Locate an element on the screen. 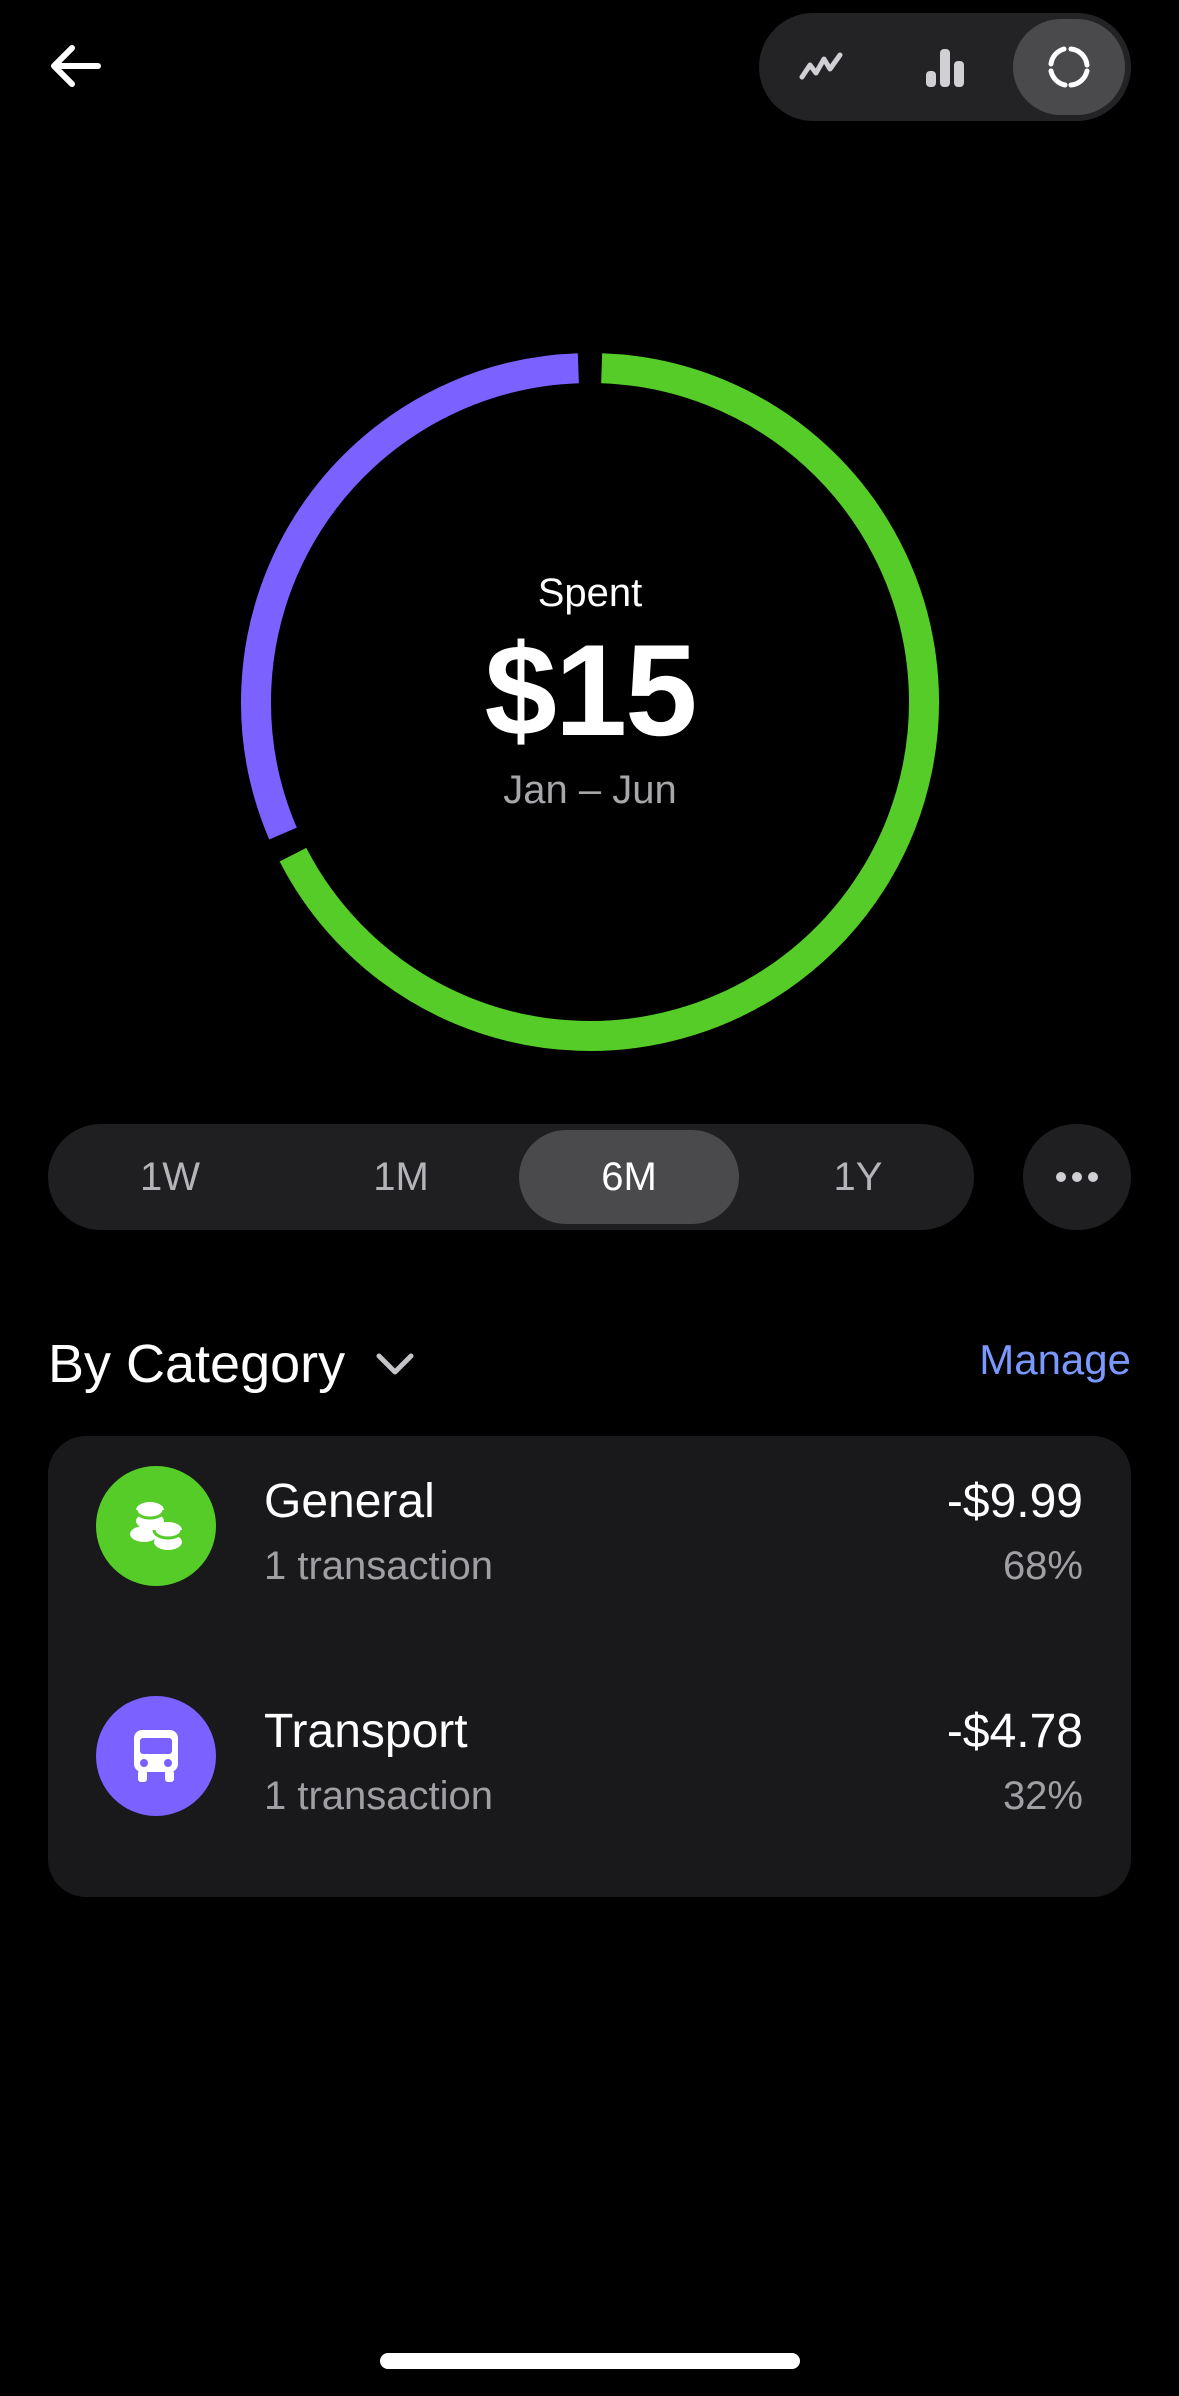 The image size is (1179, 2396). coins-icon is located at coordinates (157, 1526).